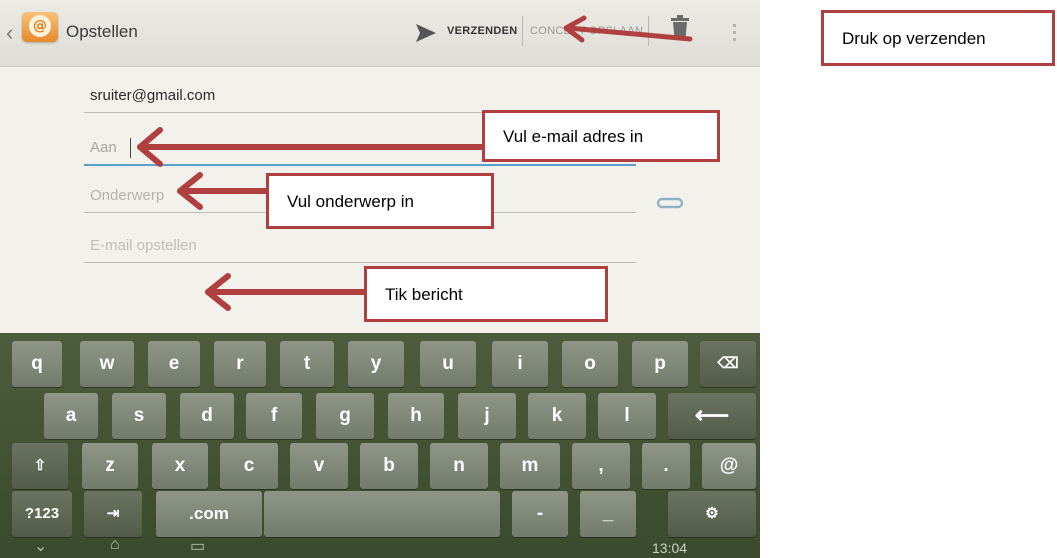 Image resolution: width=1057 pixels, height=558 pixels. What do you see at coordinates (307, 364) in the screenshot?
I see `key-t: t` at bounding box center [307, 364].